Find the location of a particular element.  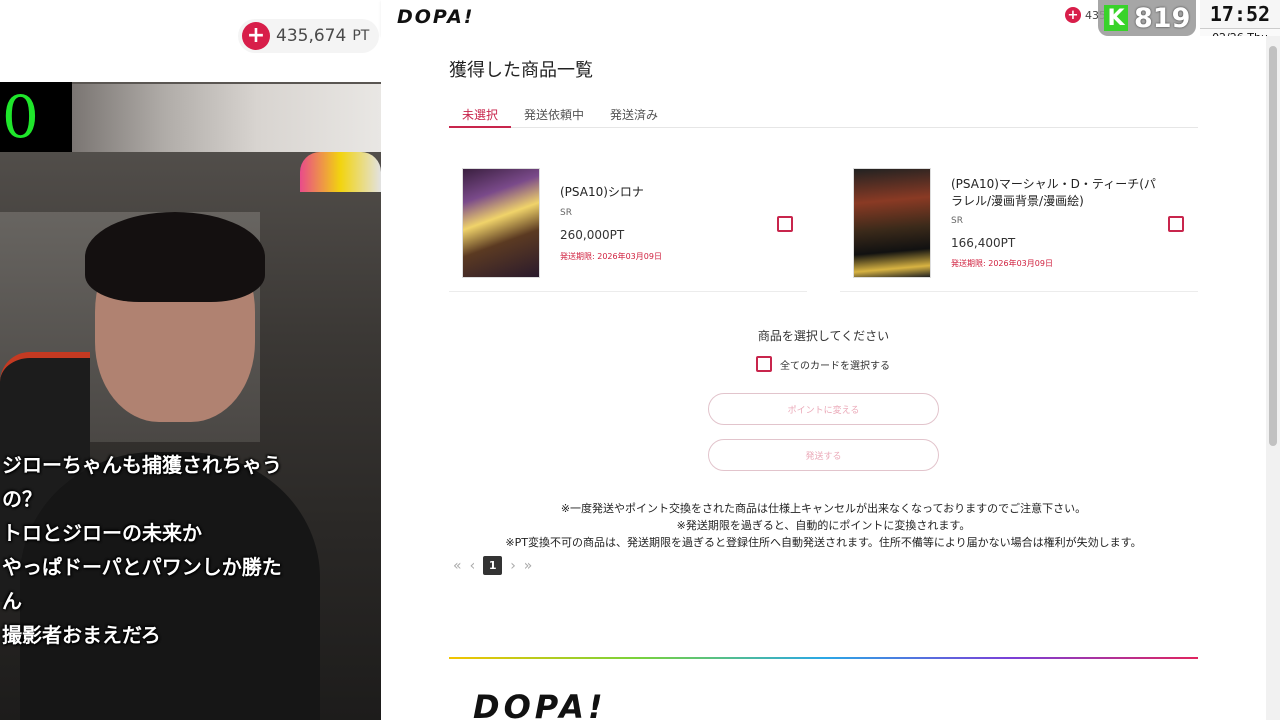

pagination: « ‹ 1 › » is located at coordinates (492, 565).